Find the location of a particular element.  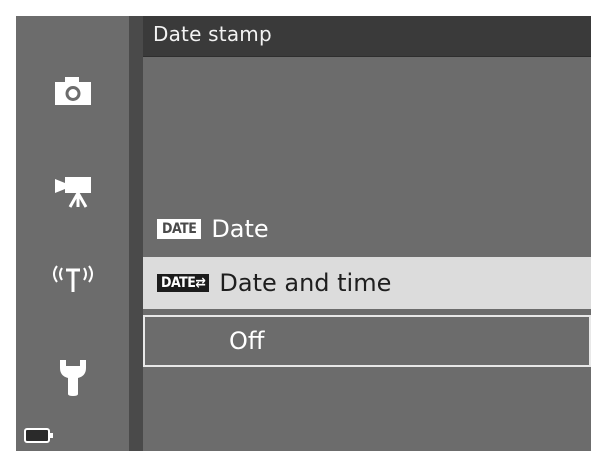

battery-icon is located at coordinates (38, 435).